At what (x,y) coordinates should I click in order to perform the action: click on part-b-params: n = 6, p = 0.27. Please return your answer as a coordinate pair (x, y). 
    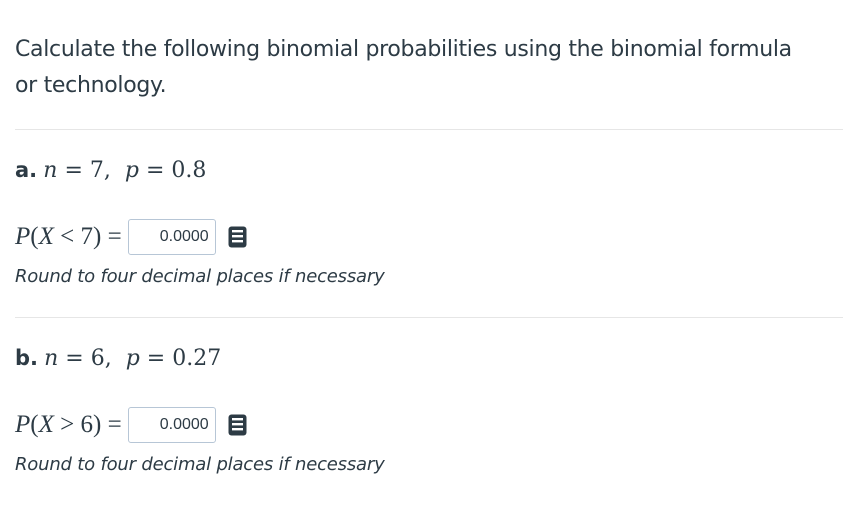
    Looking at the image, I should click on (133, 358).